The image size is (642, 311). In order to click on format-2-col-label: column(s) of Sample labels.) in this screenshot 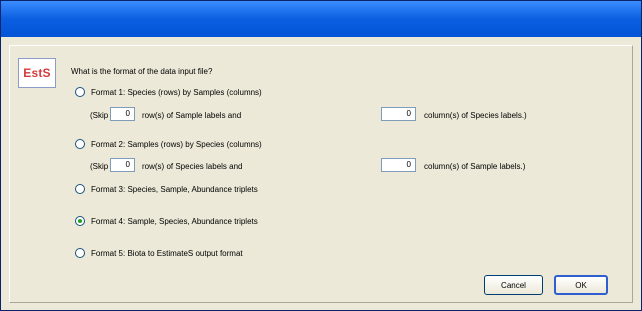, I will do `click(475, 166)`.